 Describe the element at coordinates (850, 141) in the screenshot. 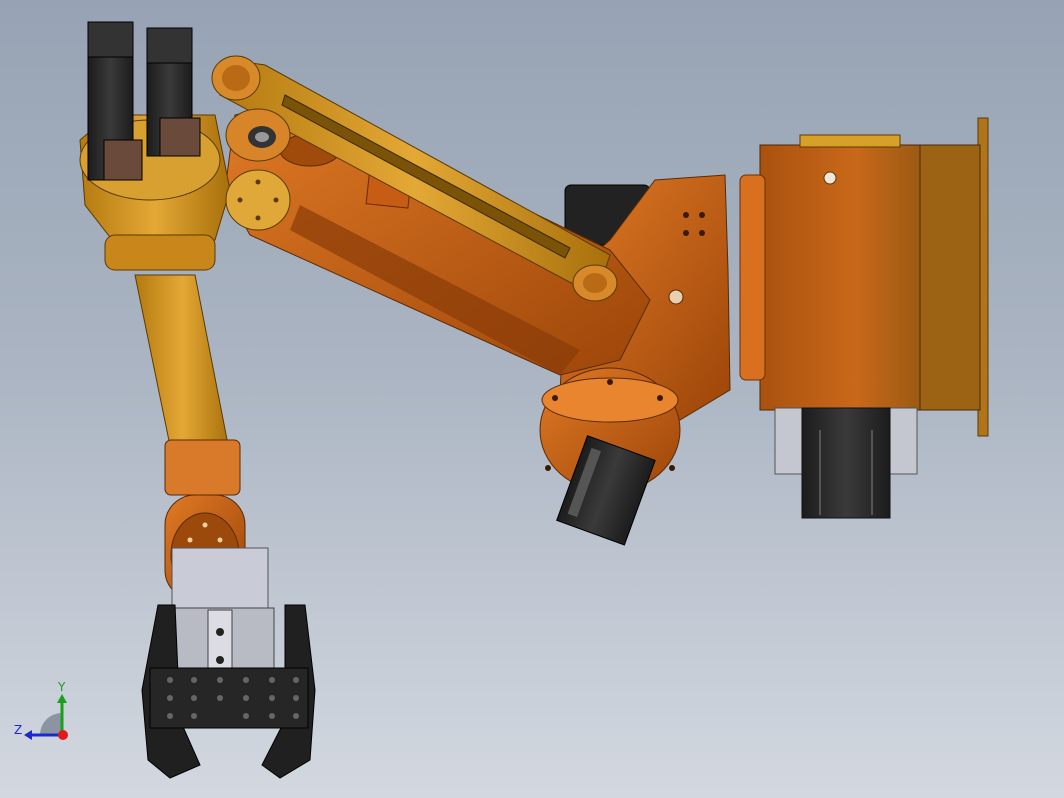

I see `base-top-cap` at that location.